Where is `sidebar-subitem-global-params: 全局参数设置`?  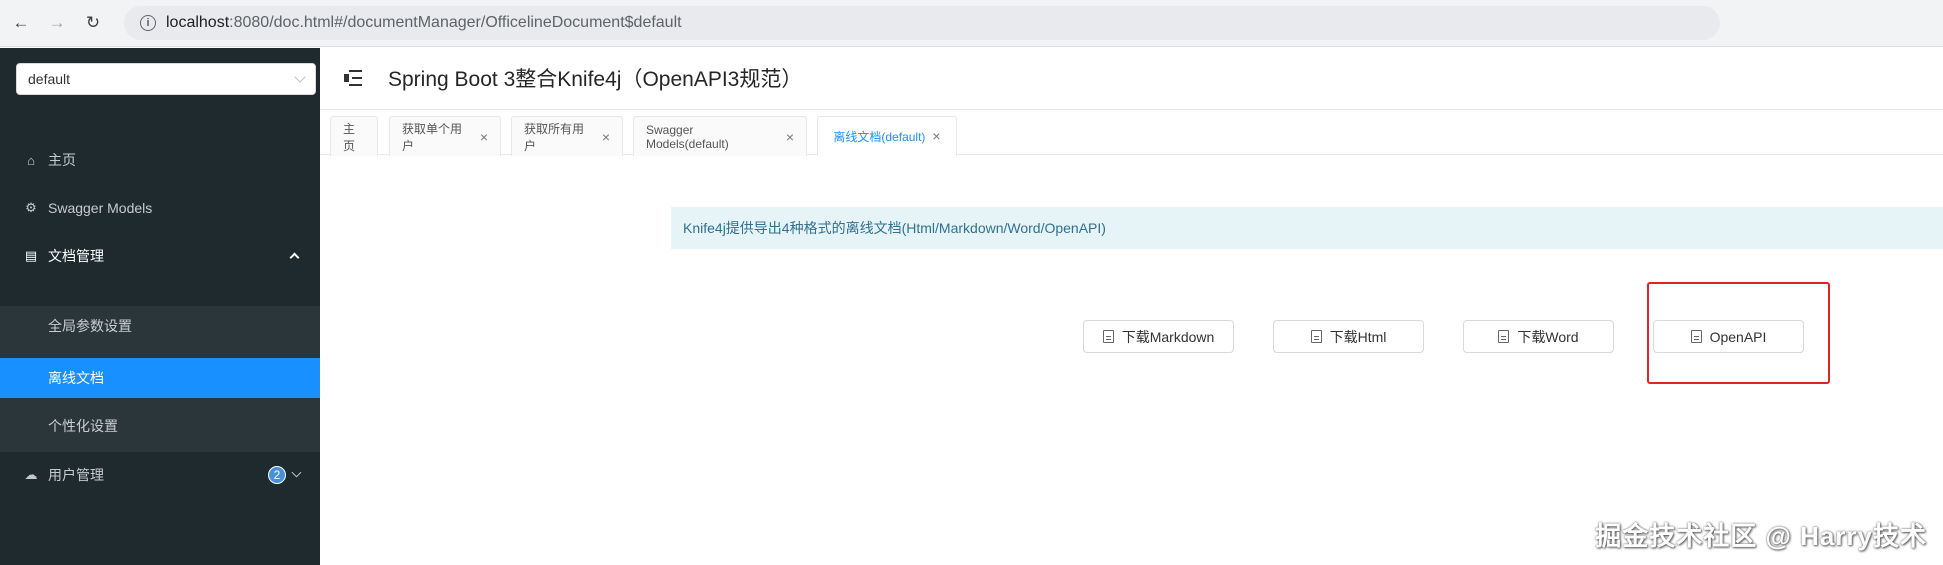 sidebar-subitem-global-params: 全局参数设置 is located at coordinates (160, 326).